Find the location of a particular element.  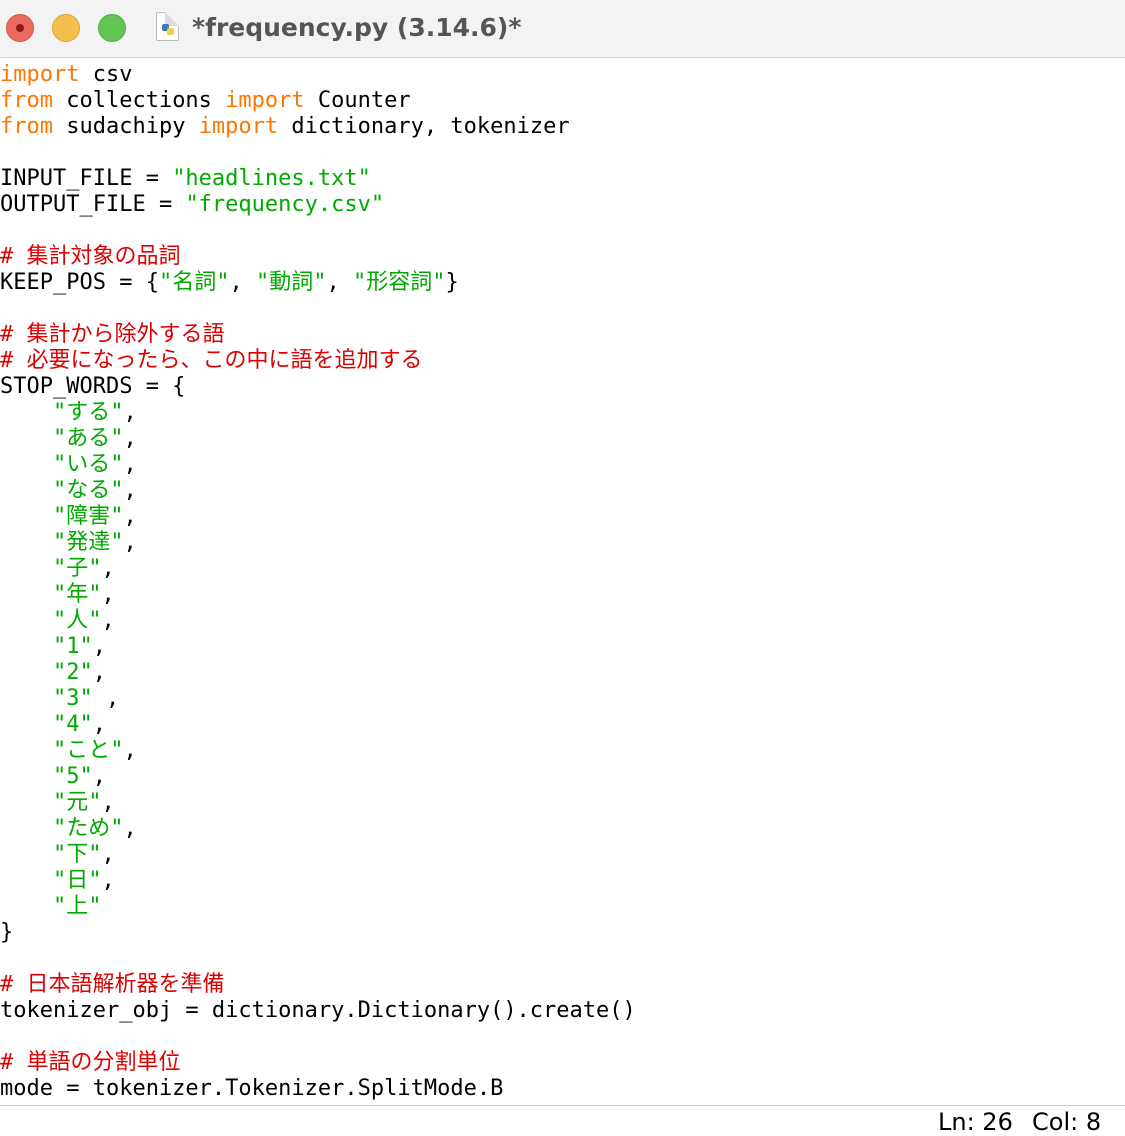

code-line: from collections import Counter is located at coordinates (562, 101).